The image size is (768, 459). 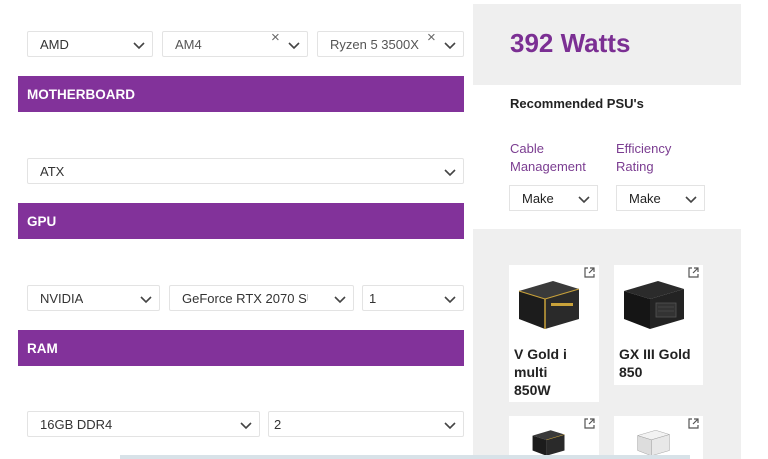 What do you see at coordinates (577, 103) in the screenshot?
I see `recommended-psu-title: Recommended PSU's` at bounding box center [577, 103].